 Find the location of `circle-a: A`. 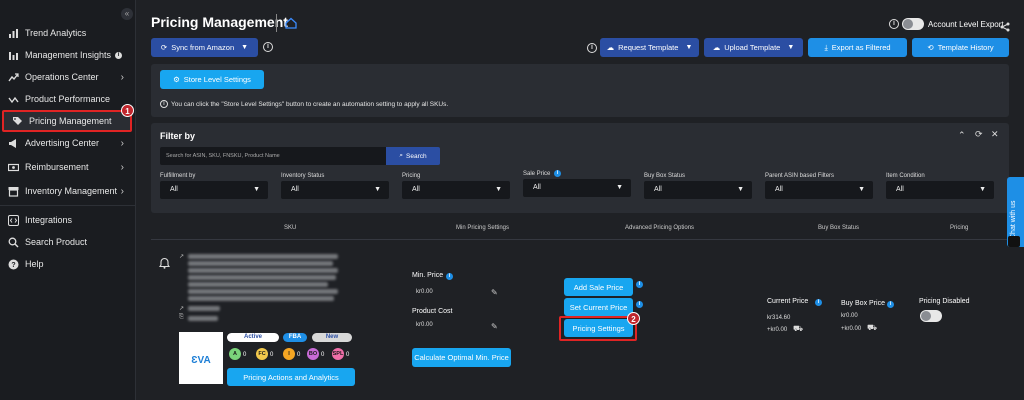

circle-a: A is located at coordinates (235, 354).